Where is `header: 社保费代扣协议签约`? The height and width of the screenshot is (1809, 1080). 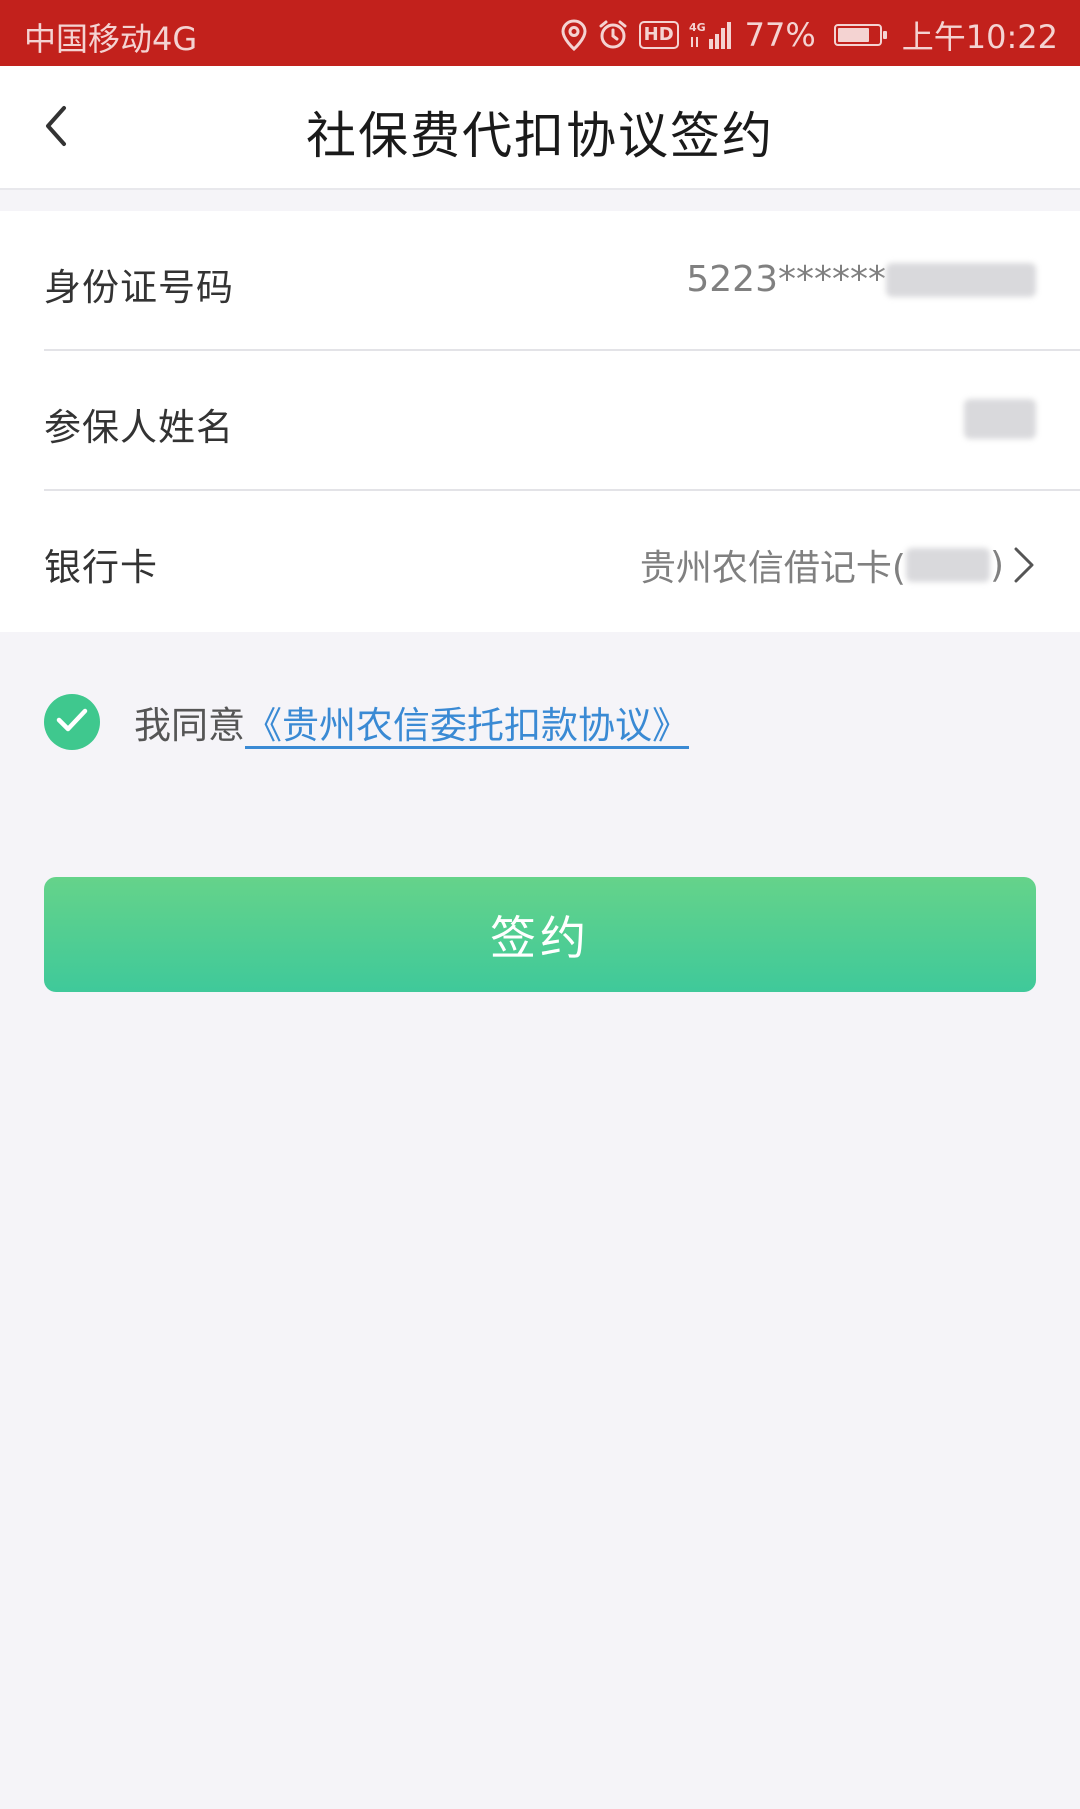
header: 社保费代扣协议签约 is located at coordinates (540, 128).